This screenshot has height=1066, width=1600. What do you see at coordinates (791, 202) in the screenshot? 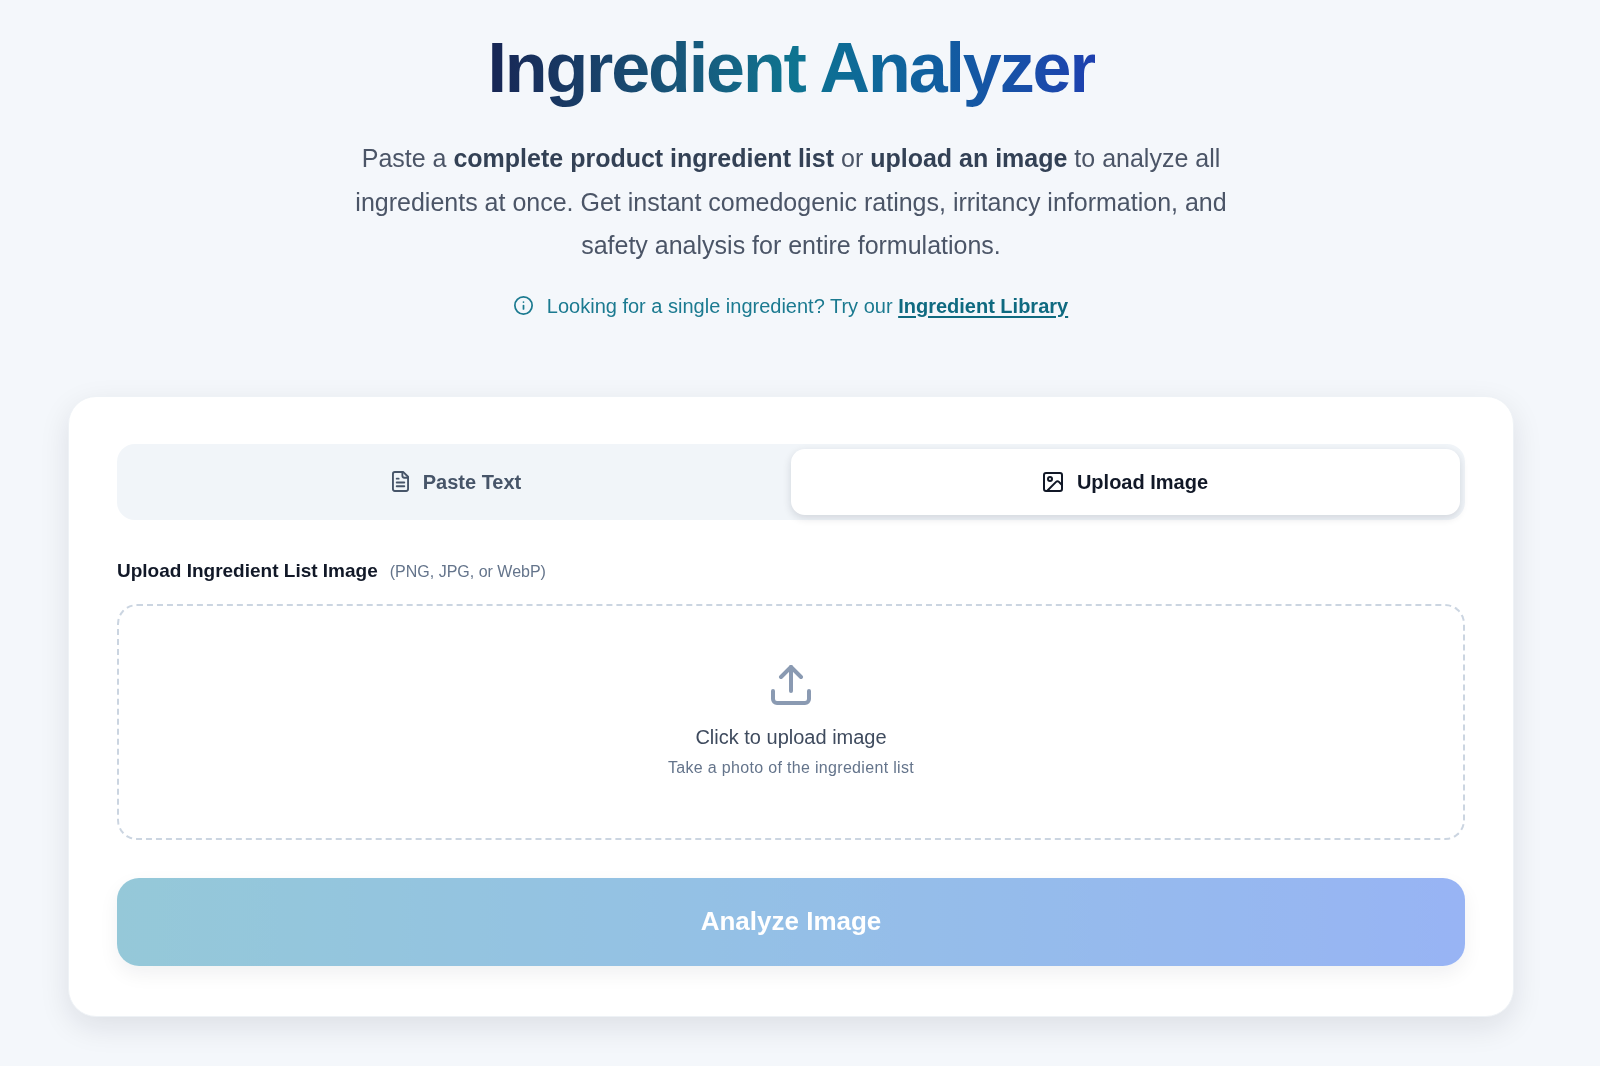
I see `intro-paragraph: Paste a complete product ingredient list or upload an image to analyze all ingredients at once. Get instant comedogenic ratings, irritancy information, and safety analysis for entire formulations.` at bounding box center [791, 202].